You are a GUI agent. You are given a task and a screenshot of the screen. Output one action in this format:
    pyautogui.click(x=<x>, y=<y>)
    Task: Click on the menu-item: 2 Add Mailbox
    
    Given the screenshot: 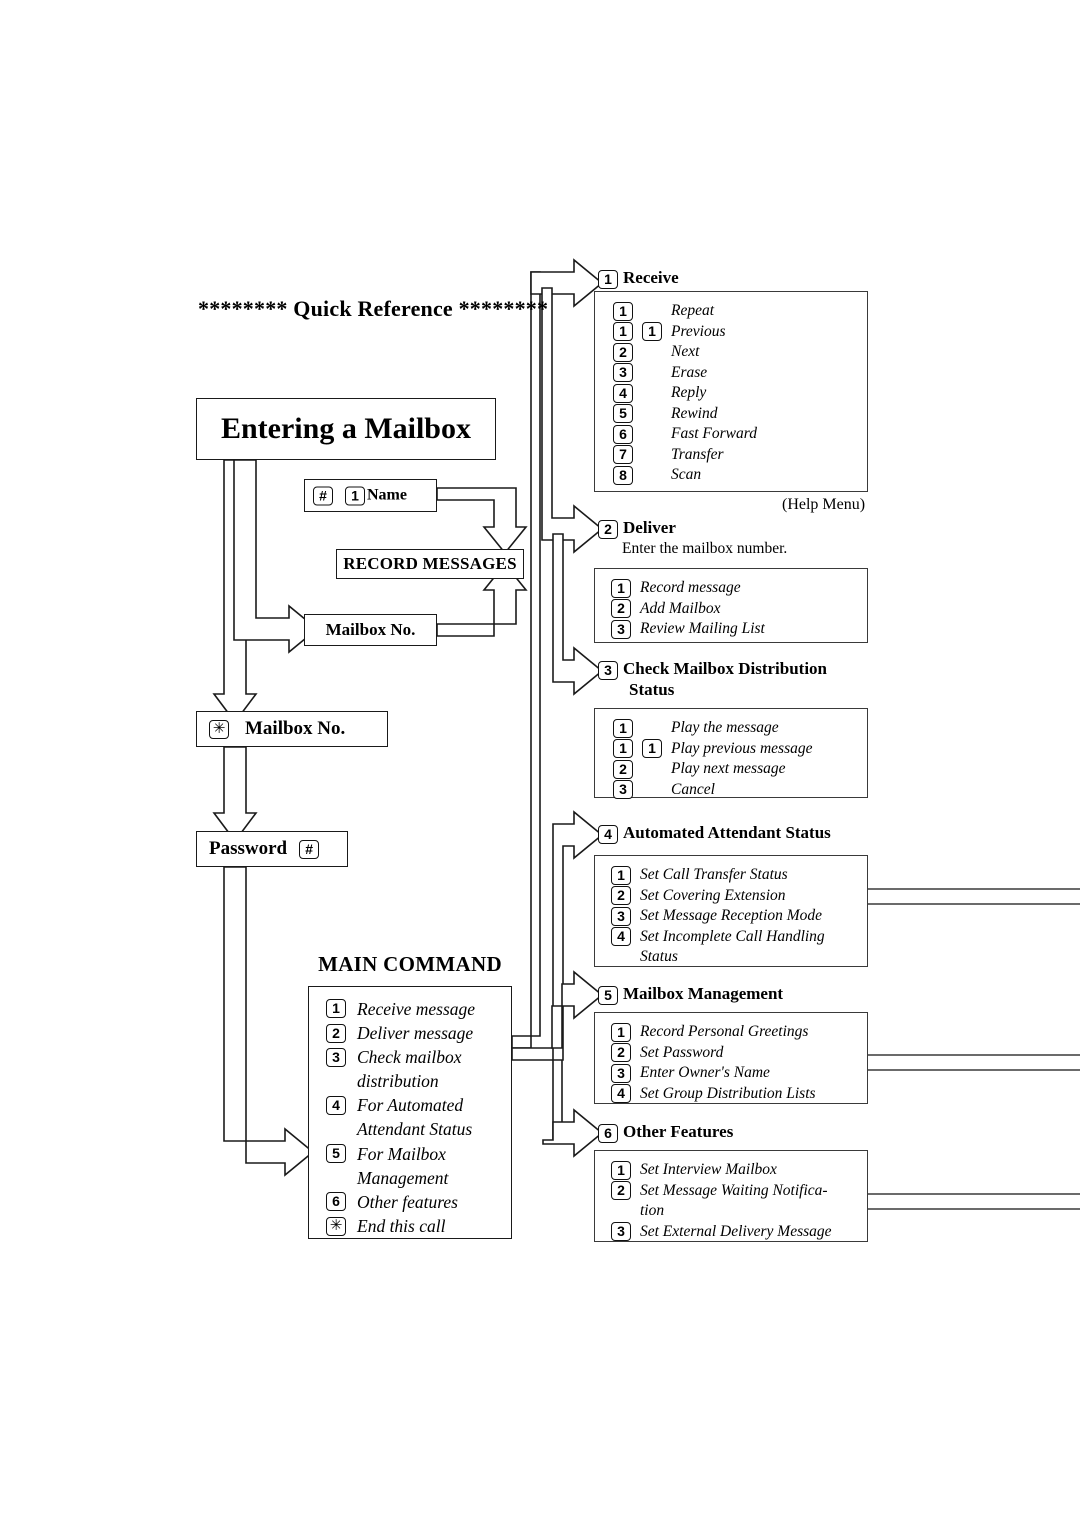 What is the action you would take?
    pyautogui.click(x=739, y=608)
    